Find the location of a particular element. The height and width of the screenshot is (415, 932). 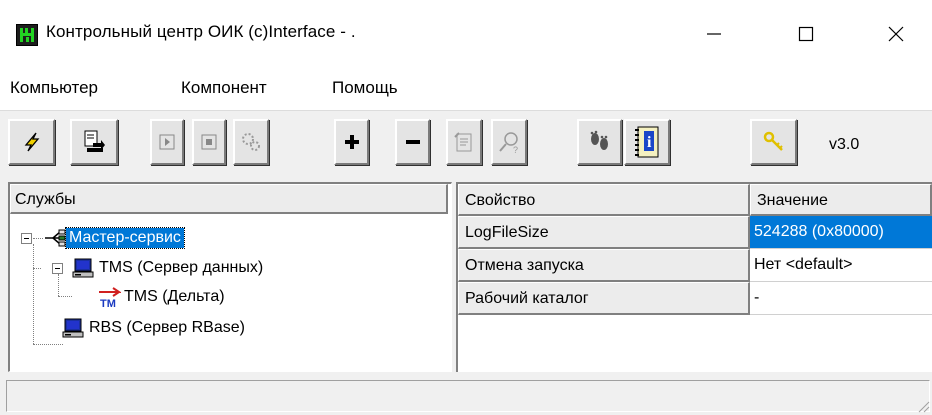

lightning-icon is located at coordinates (31, 142).